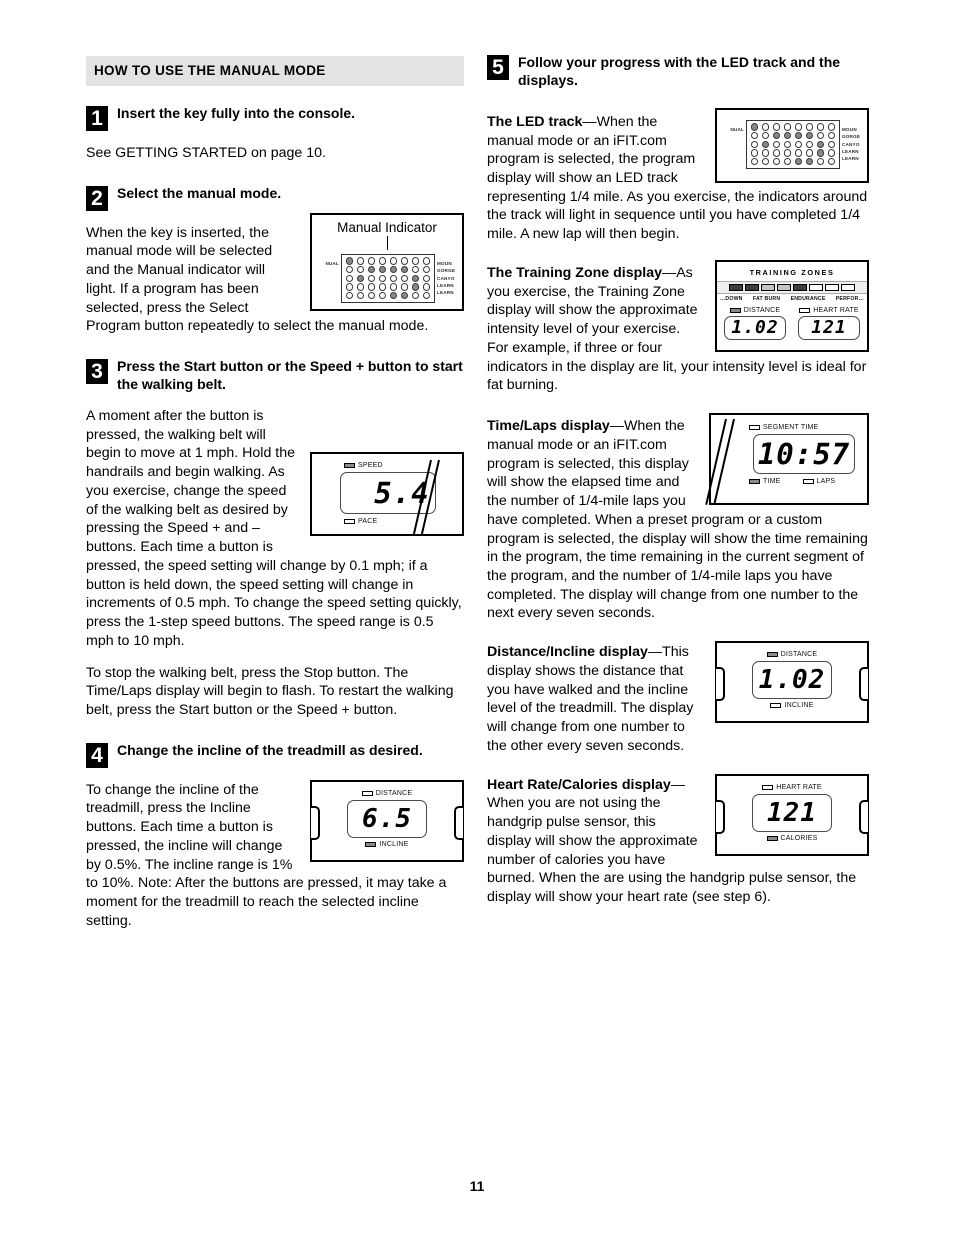  I want to click on pointer-line, so click(387, 242).